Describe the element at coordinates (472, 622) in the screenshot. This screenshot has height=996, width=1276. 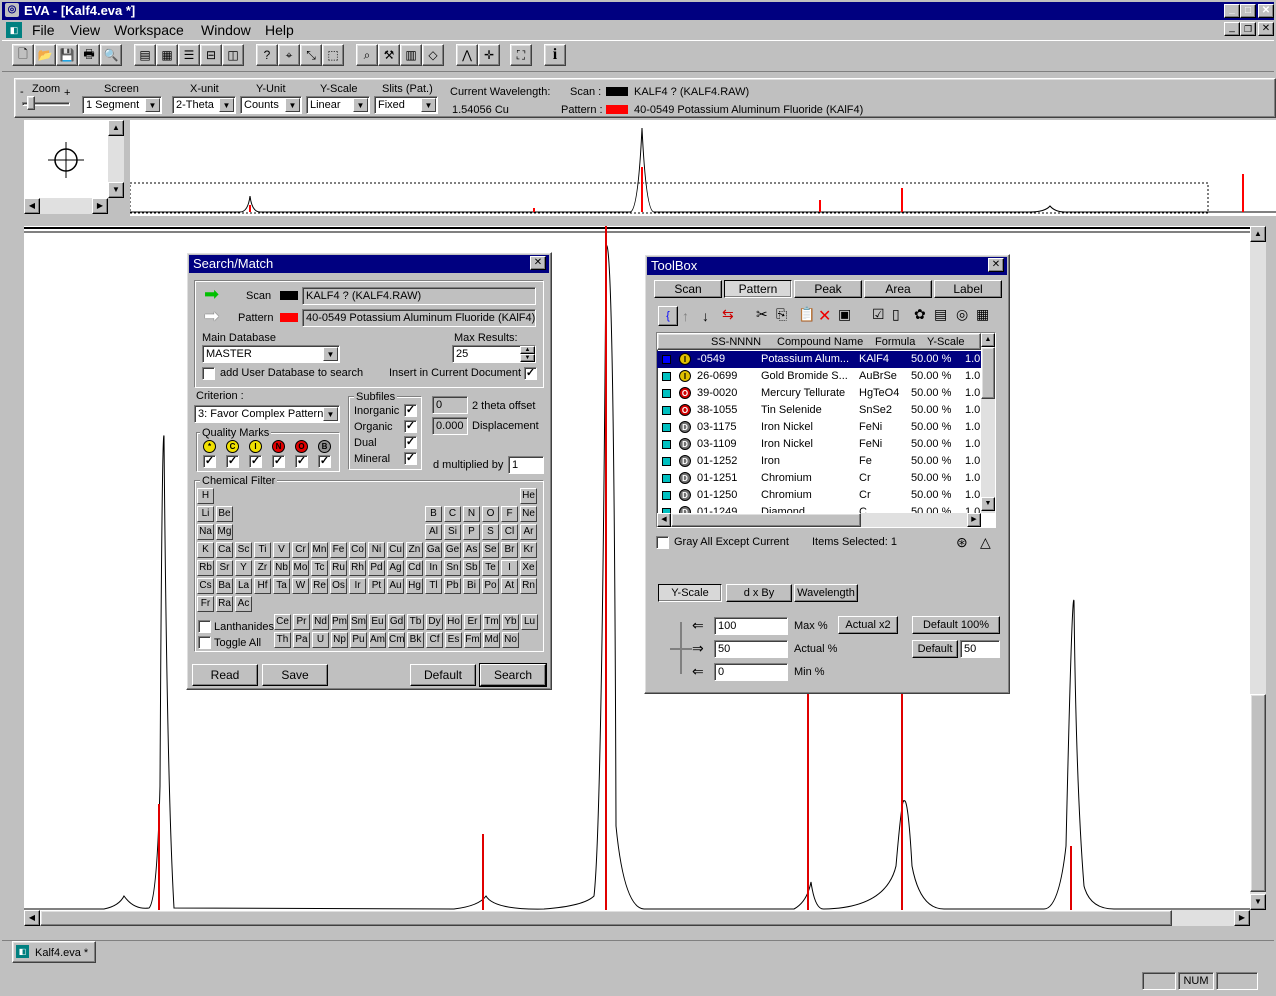
I see `element-er: Er` at that location.